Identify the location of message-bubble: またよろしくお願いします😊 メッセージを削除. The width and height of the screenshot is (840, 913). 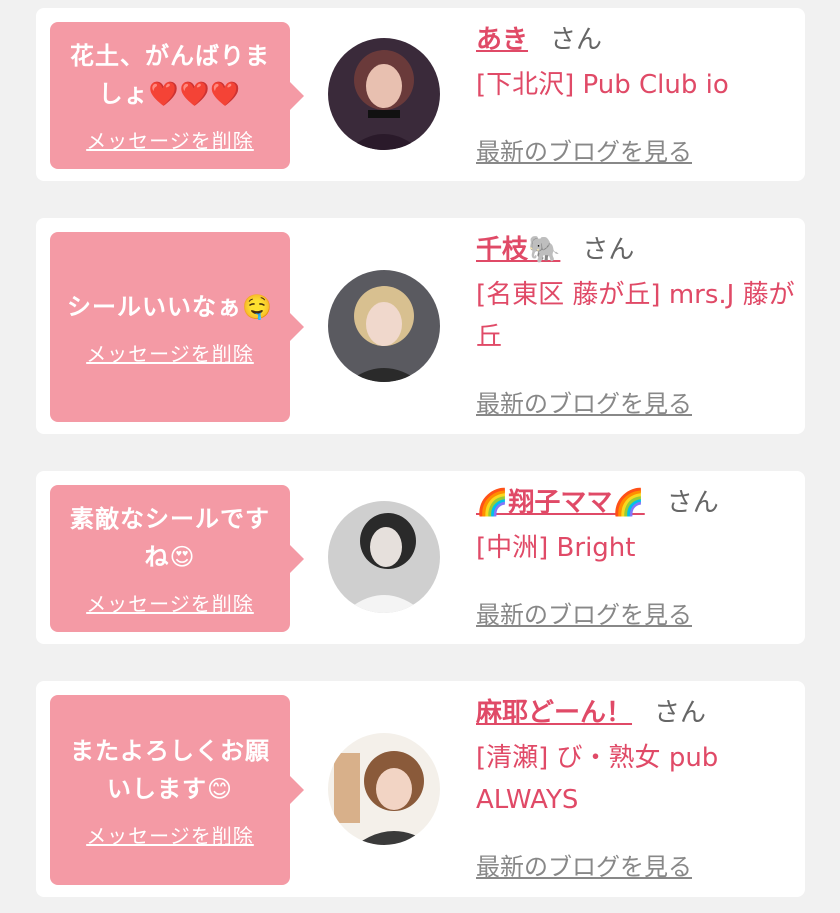
(177, 790).